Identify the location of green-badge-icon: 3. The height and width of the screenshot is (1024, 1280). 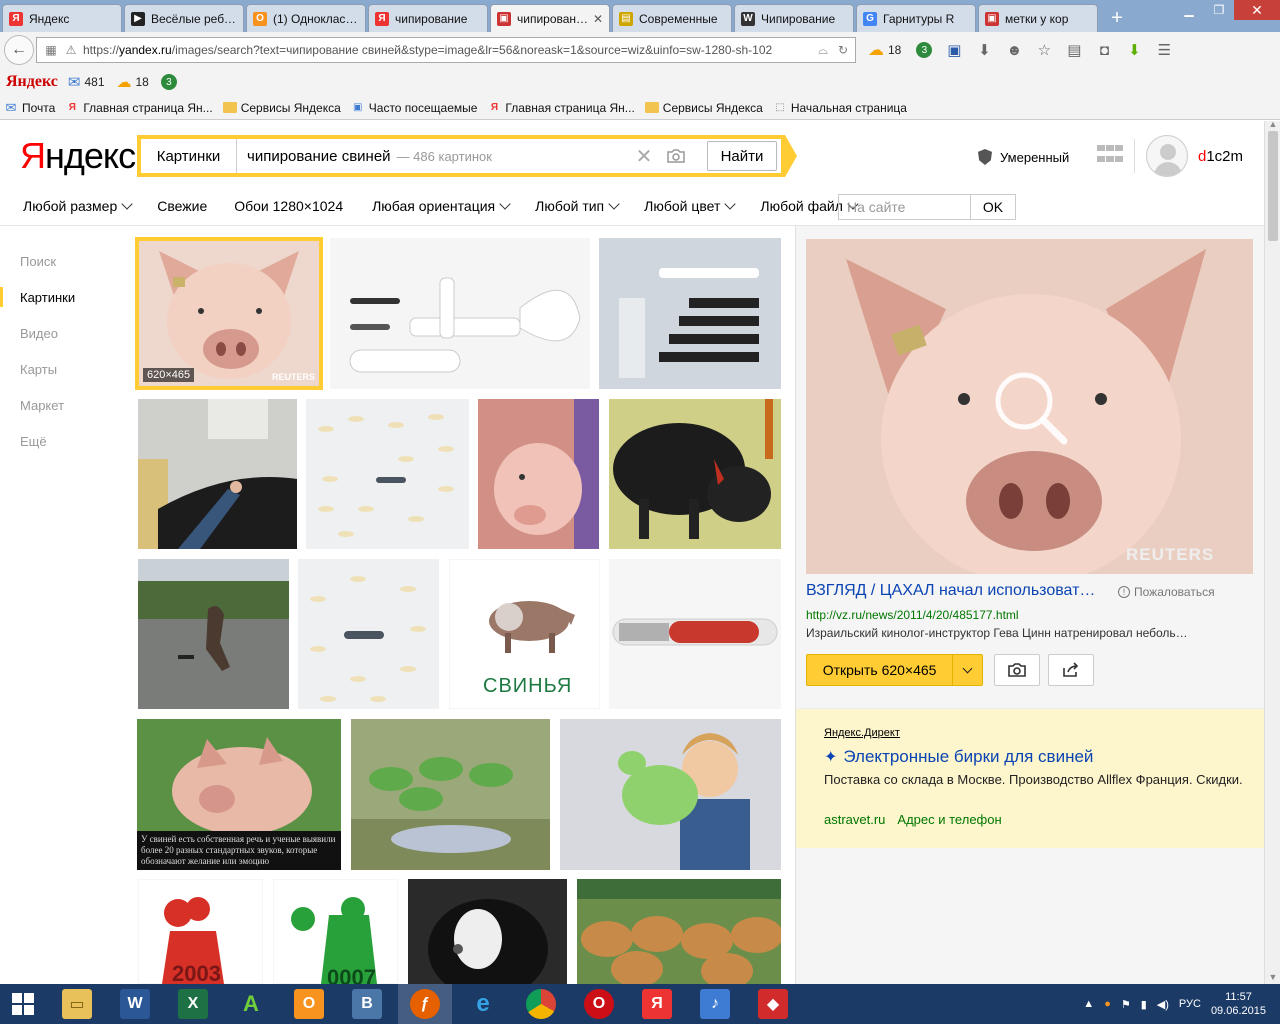
(924, 50).